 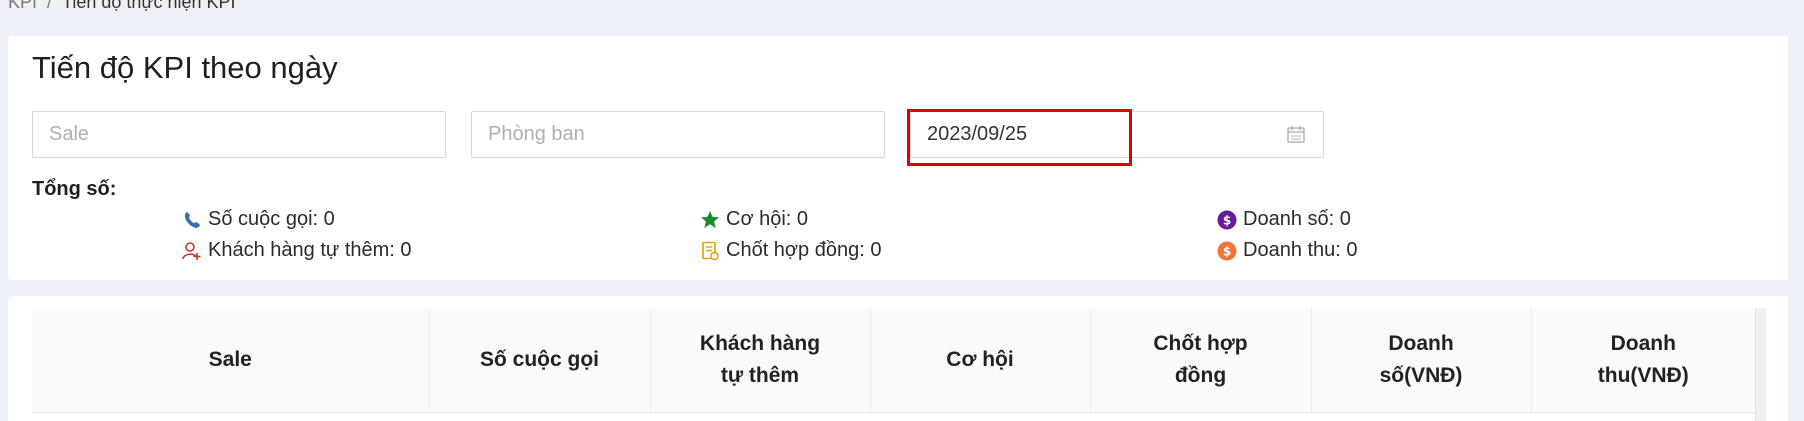 I want to click on page-title: Tiến độ KPI theo ngày, so click(x=185, y=67).